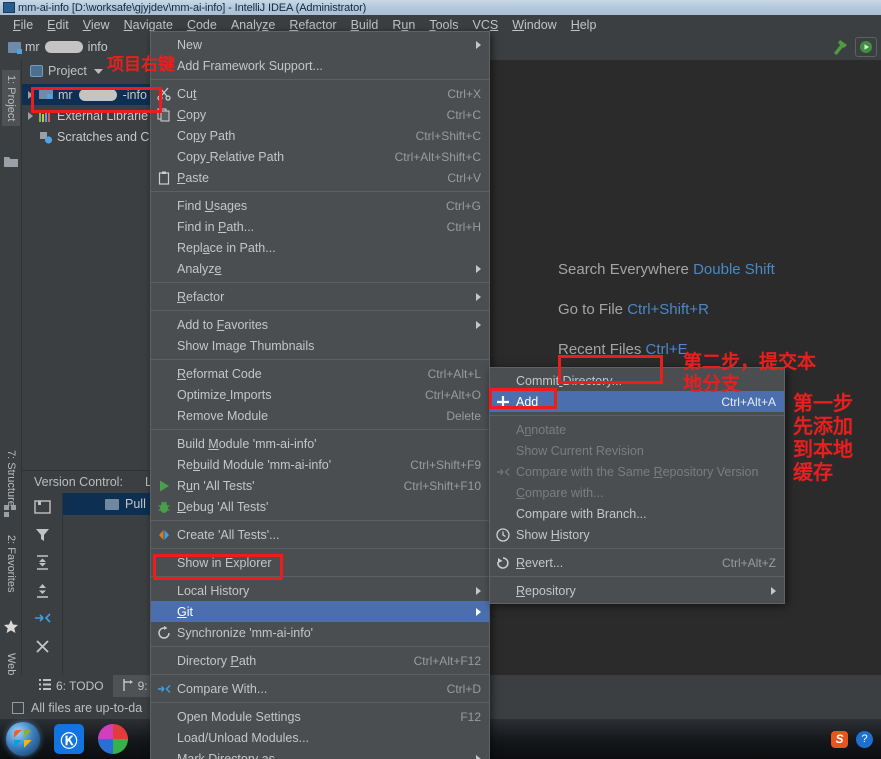  Describe the element at coordinates (320, 93) in the screenshot. I see `context-menu-item-cut: Cut Ctrl+X` at that location.